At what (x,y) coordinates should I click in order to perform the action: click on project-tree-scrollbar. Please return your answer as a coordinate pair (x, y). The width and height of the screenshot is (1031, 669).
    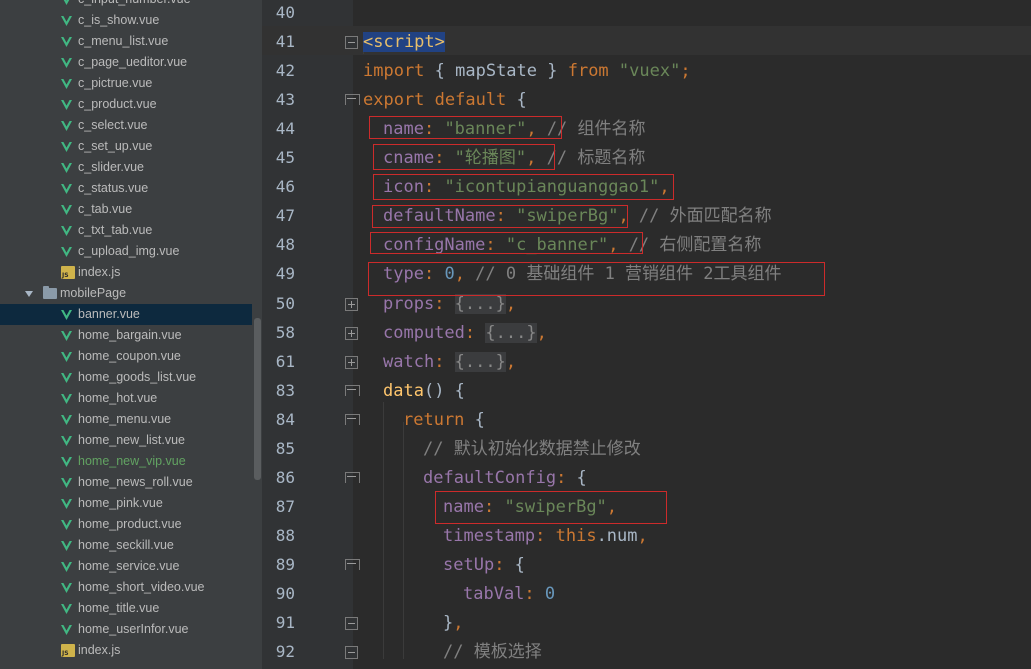
    Looking at the image, I should click on (257, 334).